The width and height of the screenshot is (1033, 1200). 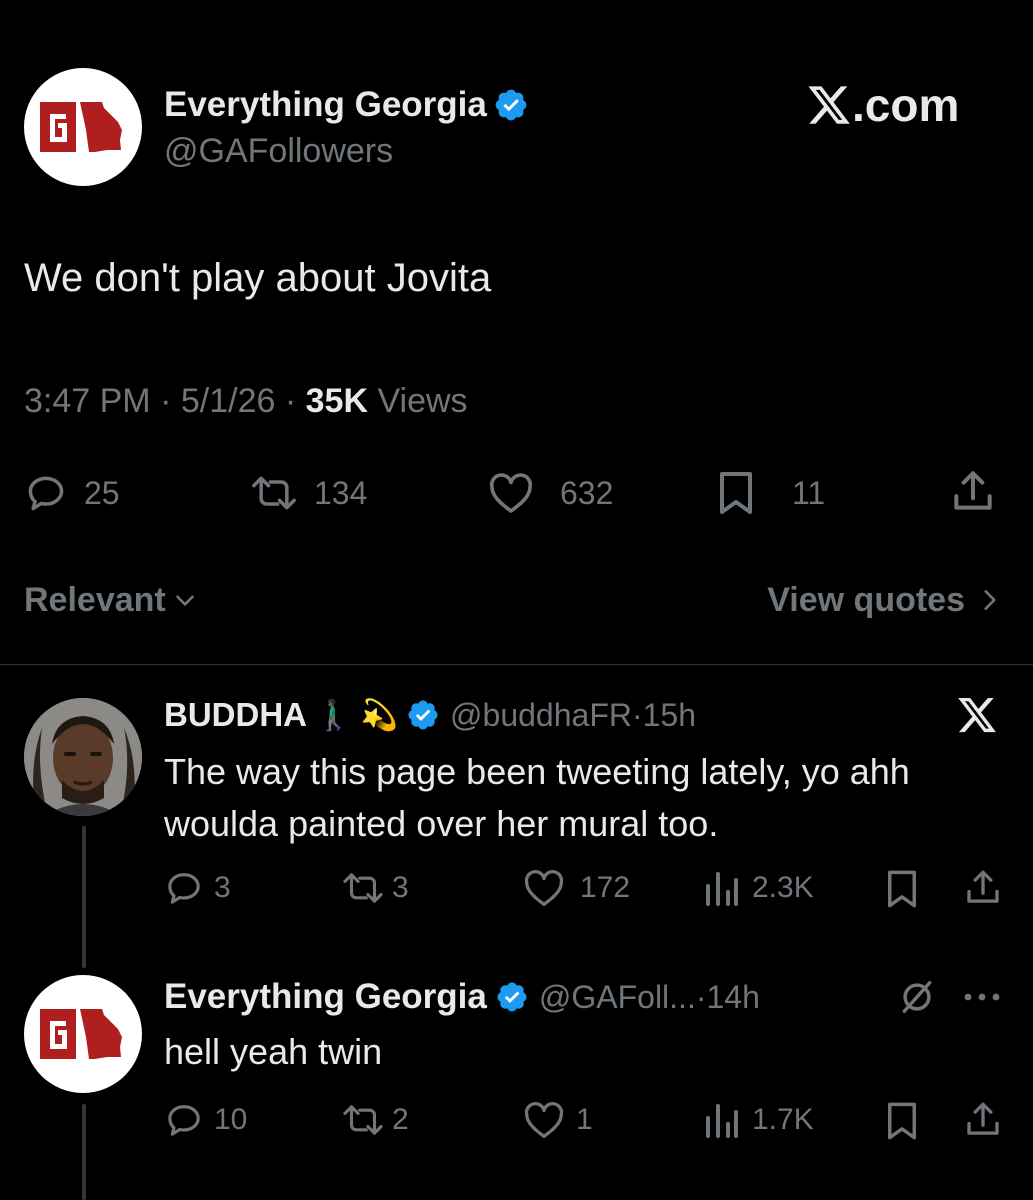 What do you see at coordinates (400, 887) in the screenshot?
I see `repost-count: 3` at bounding box center [400, 887].